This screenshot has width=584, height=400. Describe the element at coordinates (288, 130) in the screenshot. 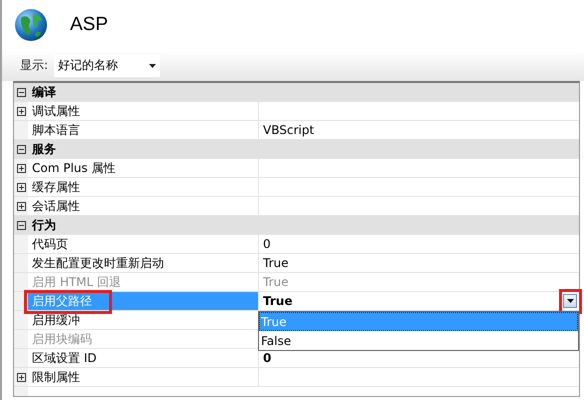

I see `property-value: VBScript` at that location.